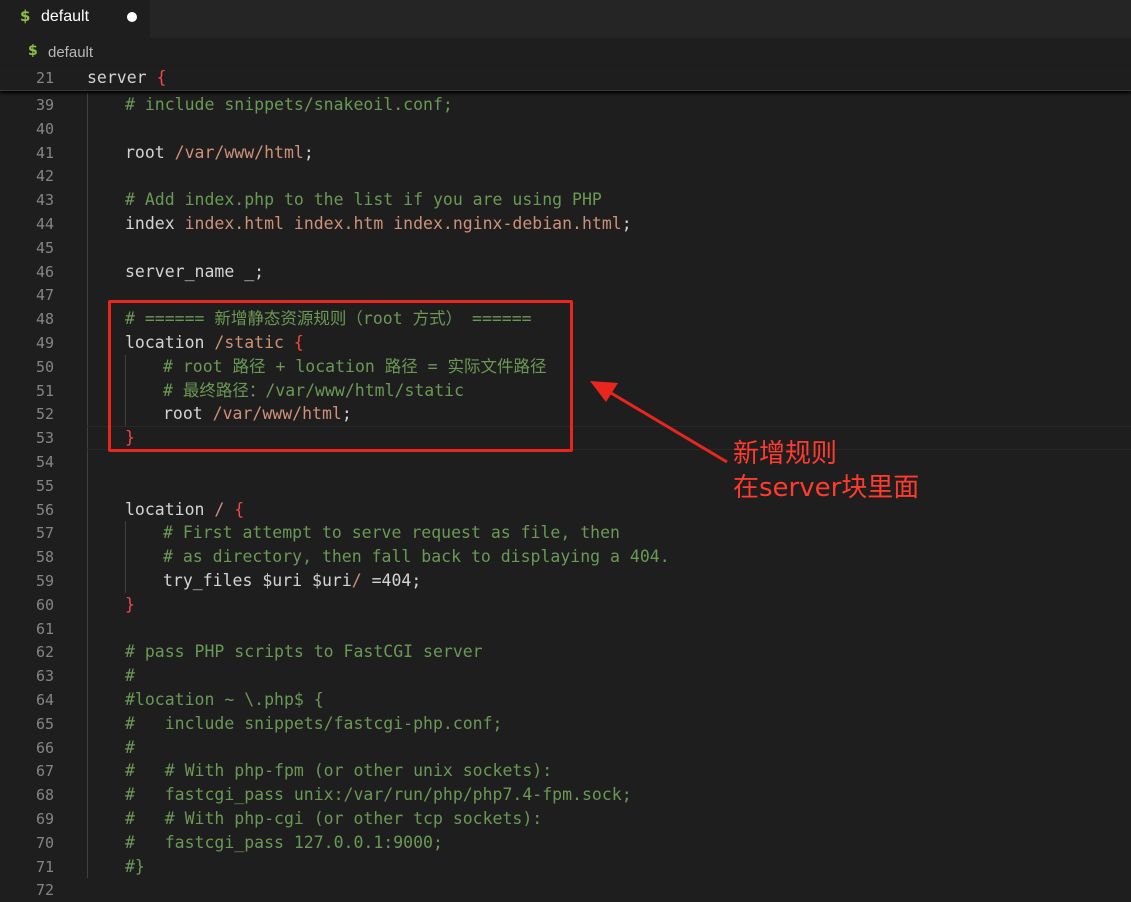  I want to click on annotation-arrow, so click(659, 422).